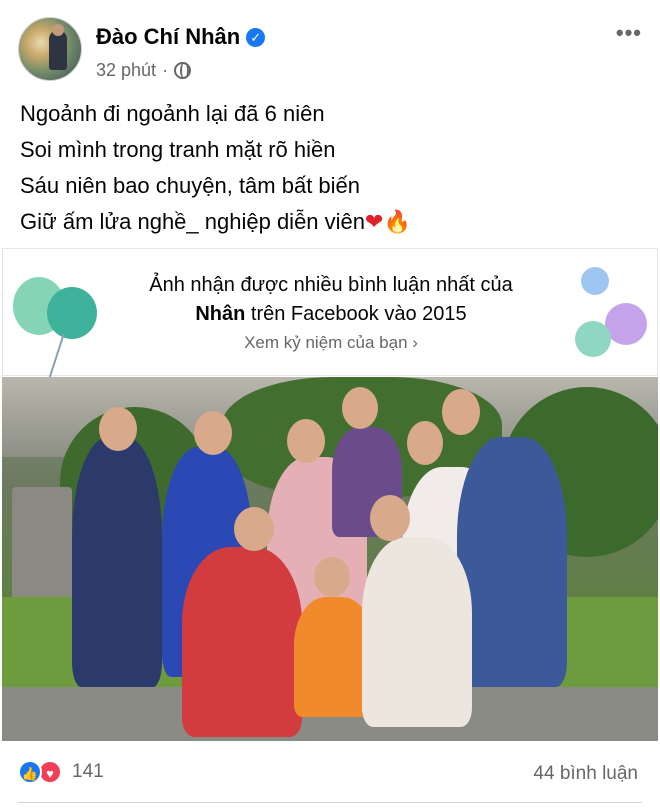  I want to click on balloon-shape, so click(72, 313).